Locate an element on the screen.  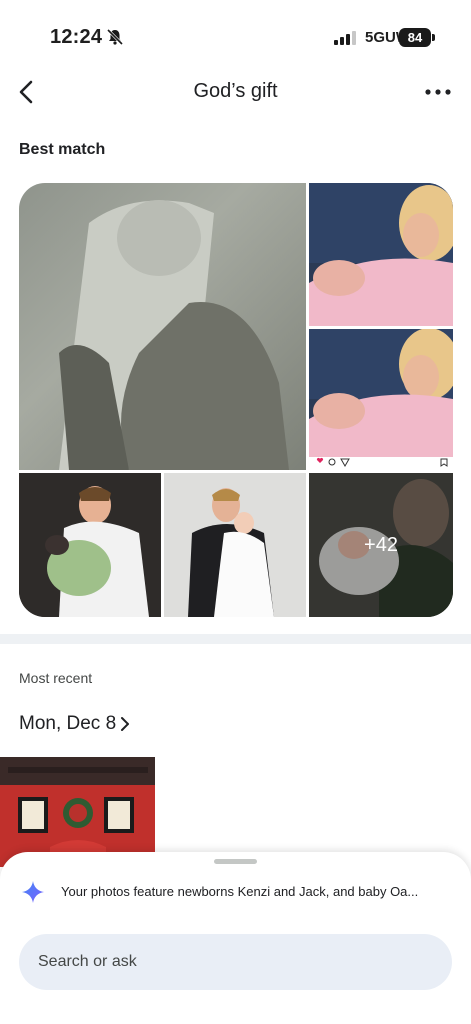
bell-muted-icon is located at coordinates (115, 37).